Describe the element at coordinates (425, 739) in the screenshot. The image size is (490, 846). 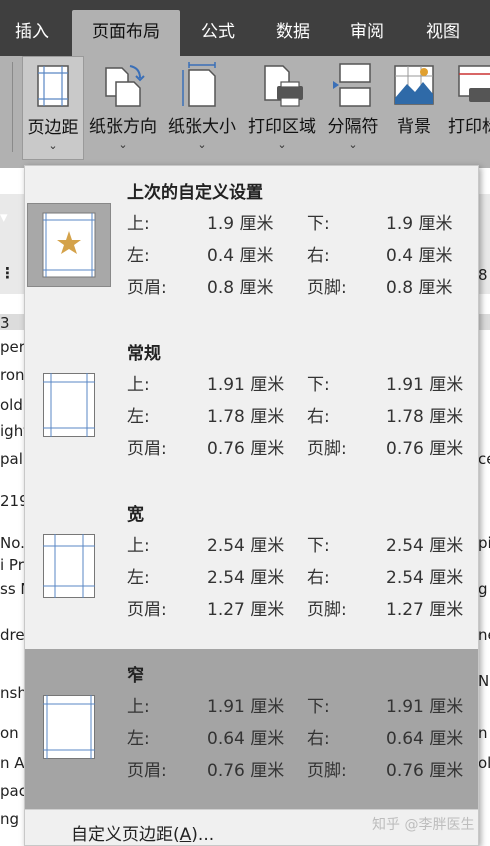
I see `right-value: 0.64 厘米` at that location.